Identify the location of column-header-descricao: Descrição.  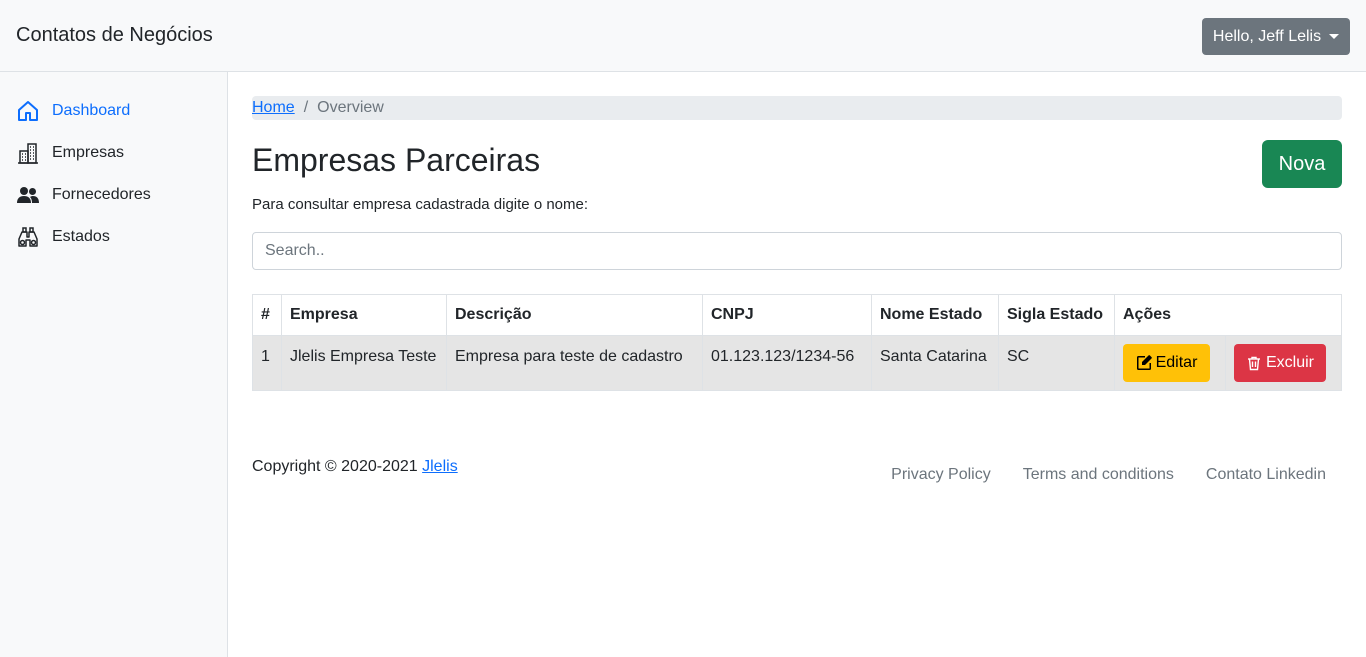
(574, 315).